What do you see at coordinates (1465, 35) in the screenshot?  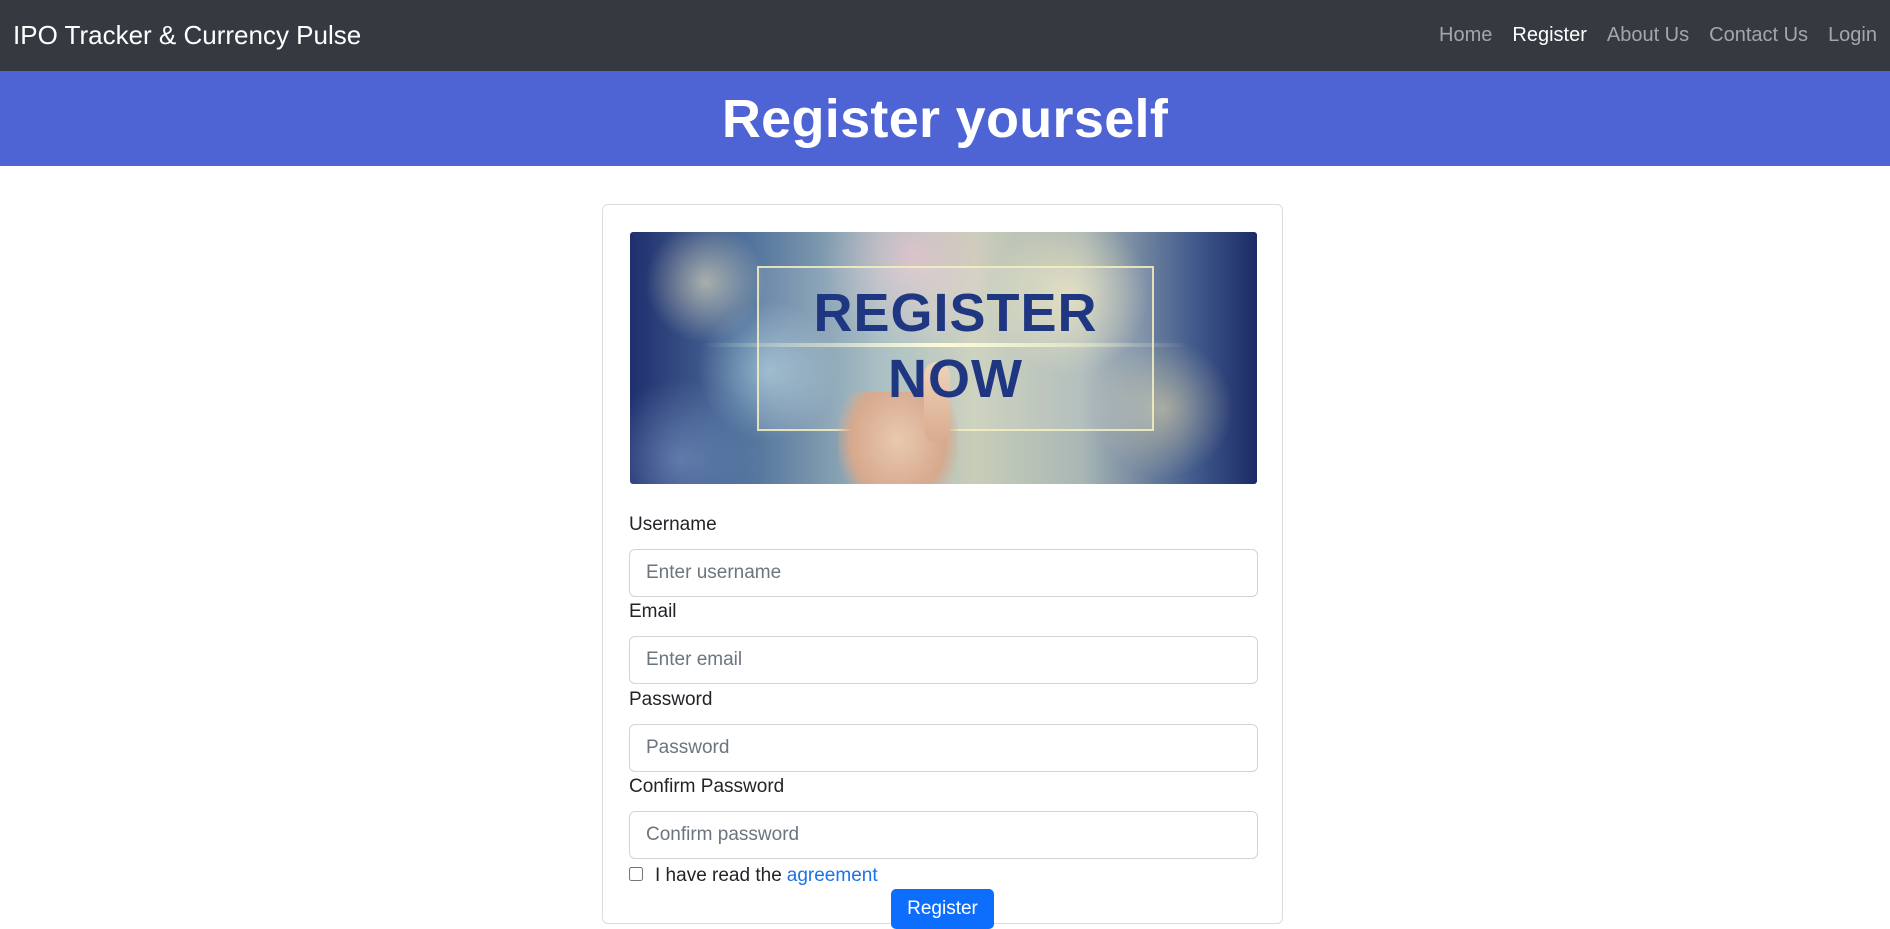 I see `nav-home-link: Home` at bounding box center [1465, 35].